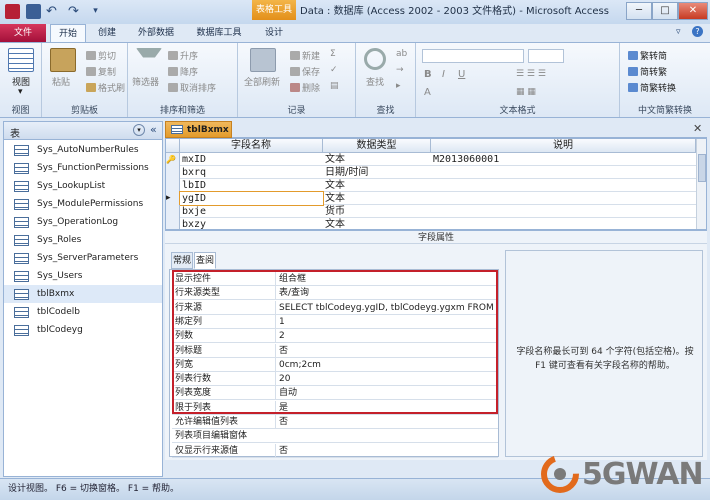 The width and height of the screenshot is (710, 500). What do you see at coordinates (697, 31) in the screenshot?
I see `help-icon: ?` at bounding box center [697, 31].